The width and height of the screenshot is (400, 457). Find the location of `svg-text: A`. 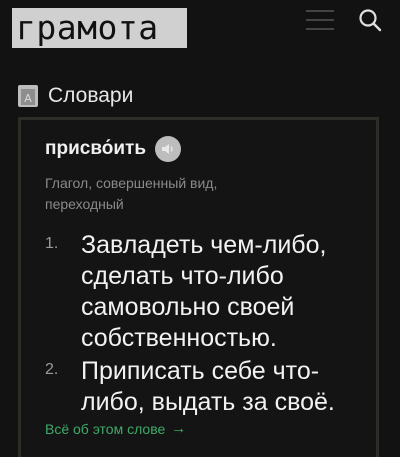

svg-text: A is located at coordinates (28, 98).